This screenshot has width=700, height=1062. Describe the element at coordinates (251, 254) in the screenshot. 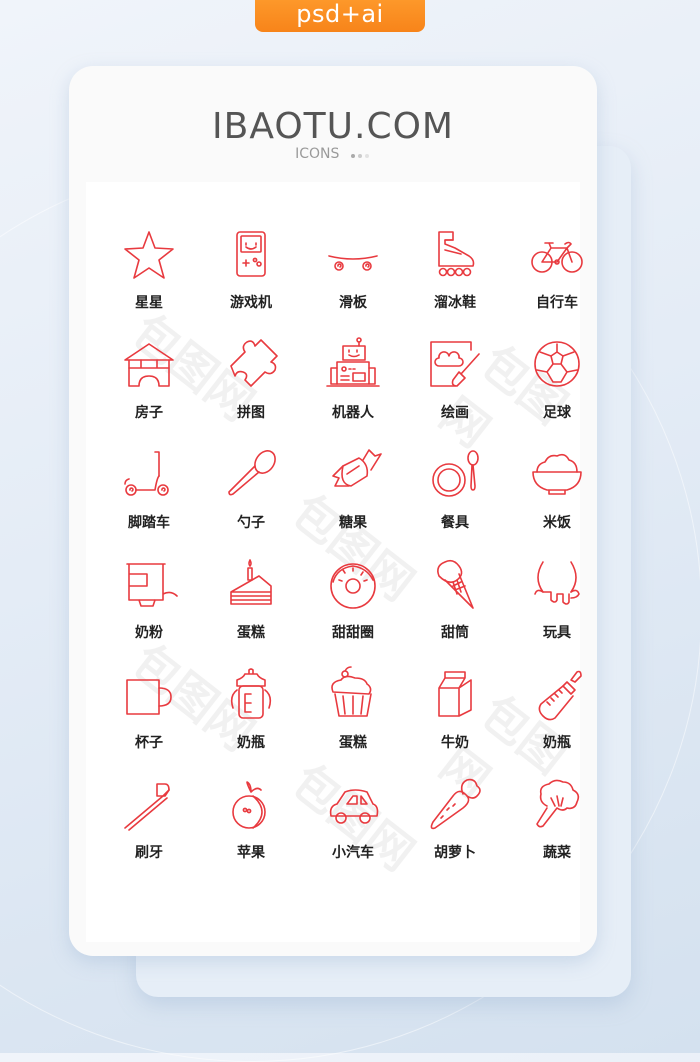

I see `game-console-icon` at that location.